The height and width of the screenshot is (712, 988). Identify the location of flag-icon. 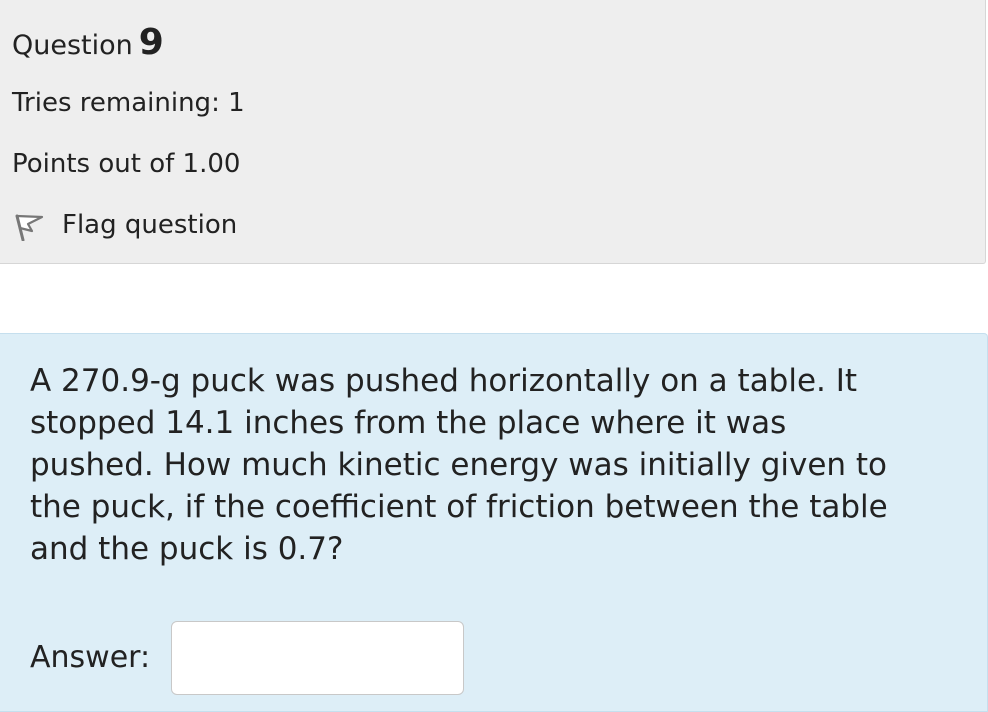
(29, 225).